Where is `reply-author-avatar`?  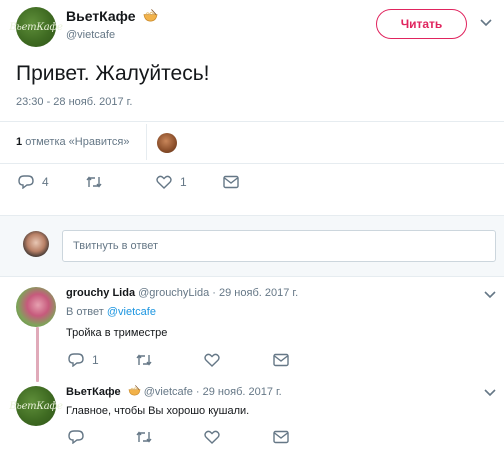
reply-author-avatar is located at coordinates (36, 307).